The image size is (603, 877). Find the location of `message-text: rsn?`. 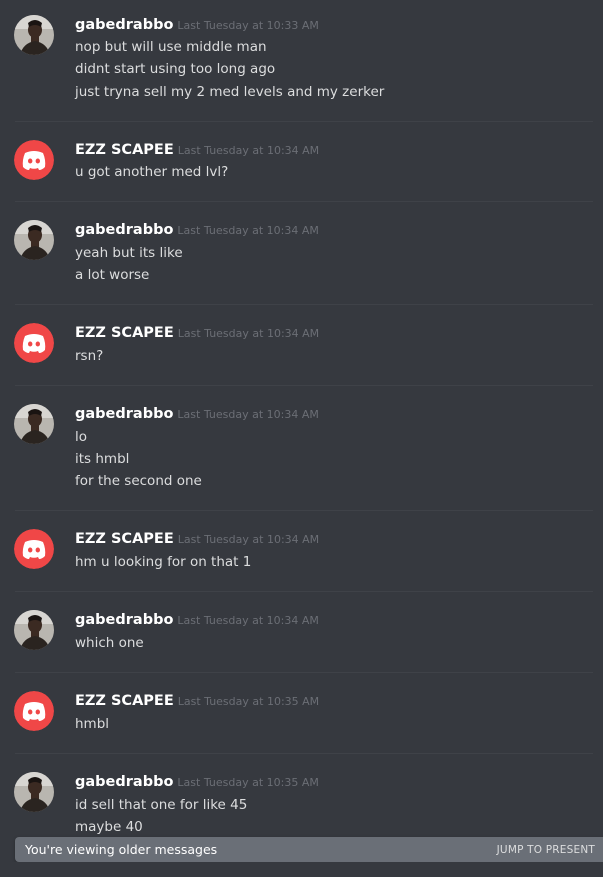

message-text: rsn? is located at coordinates (89, 356).